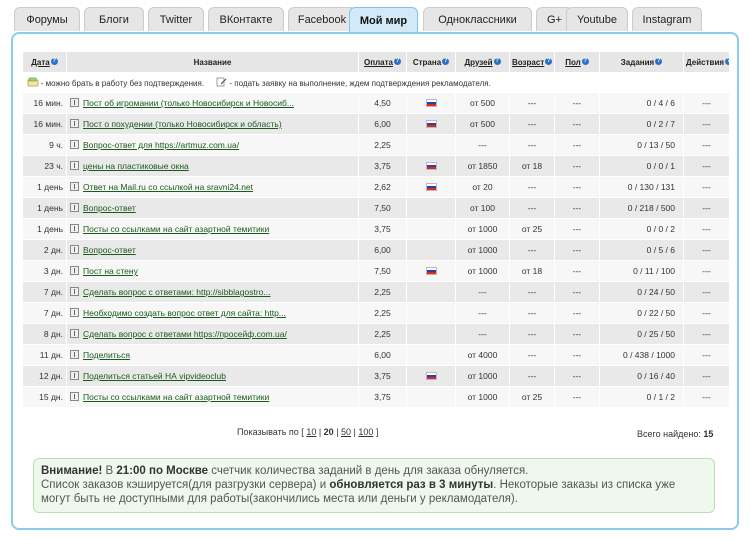 This screenshot has width=750, height=540. I want to click on row-date: 8 дн., so click(44, 334).